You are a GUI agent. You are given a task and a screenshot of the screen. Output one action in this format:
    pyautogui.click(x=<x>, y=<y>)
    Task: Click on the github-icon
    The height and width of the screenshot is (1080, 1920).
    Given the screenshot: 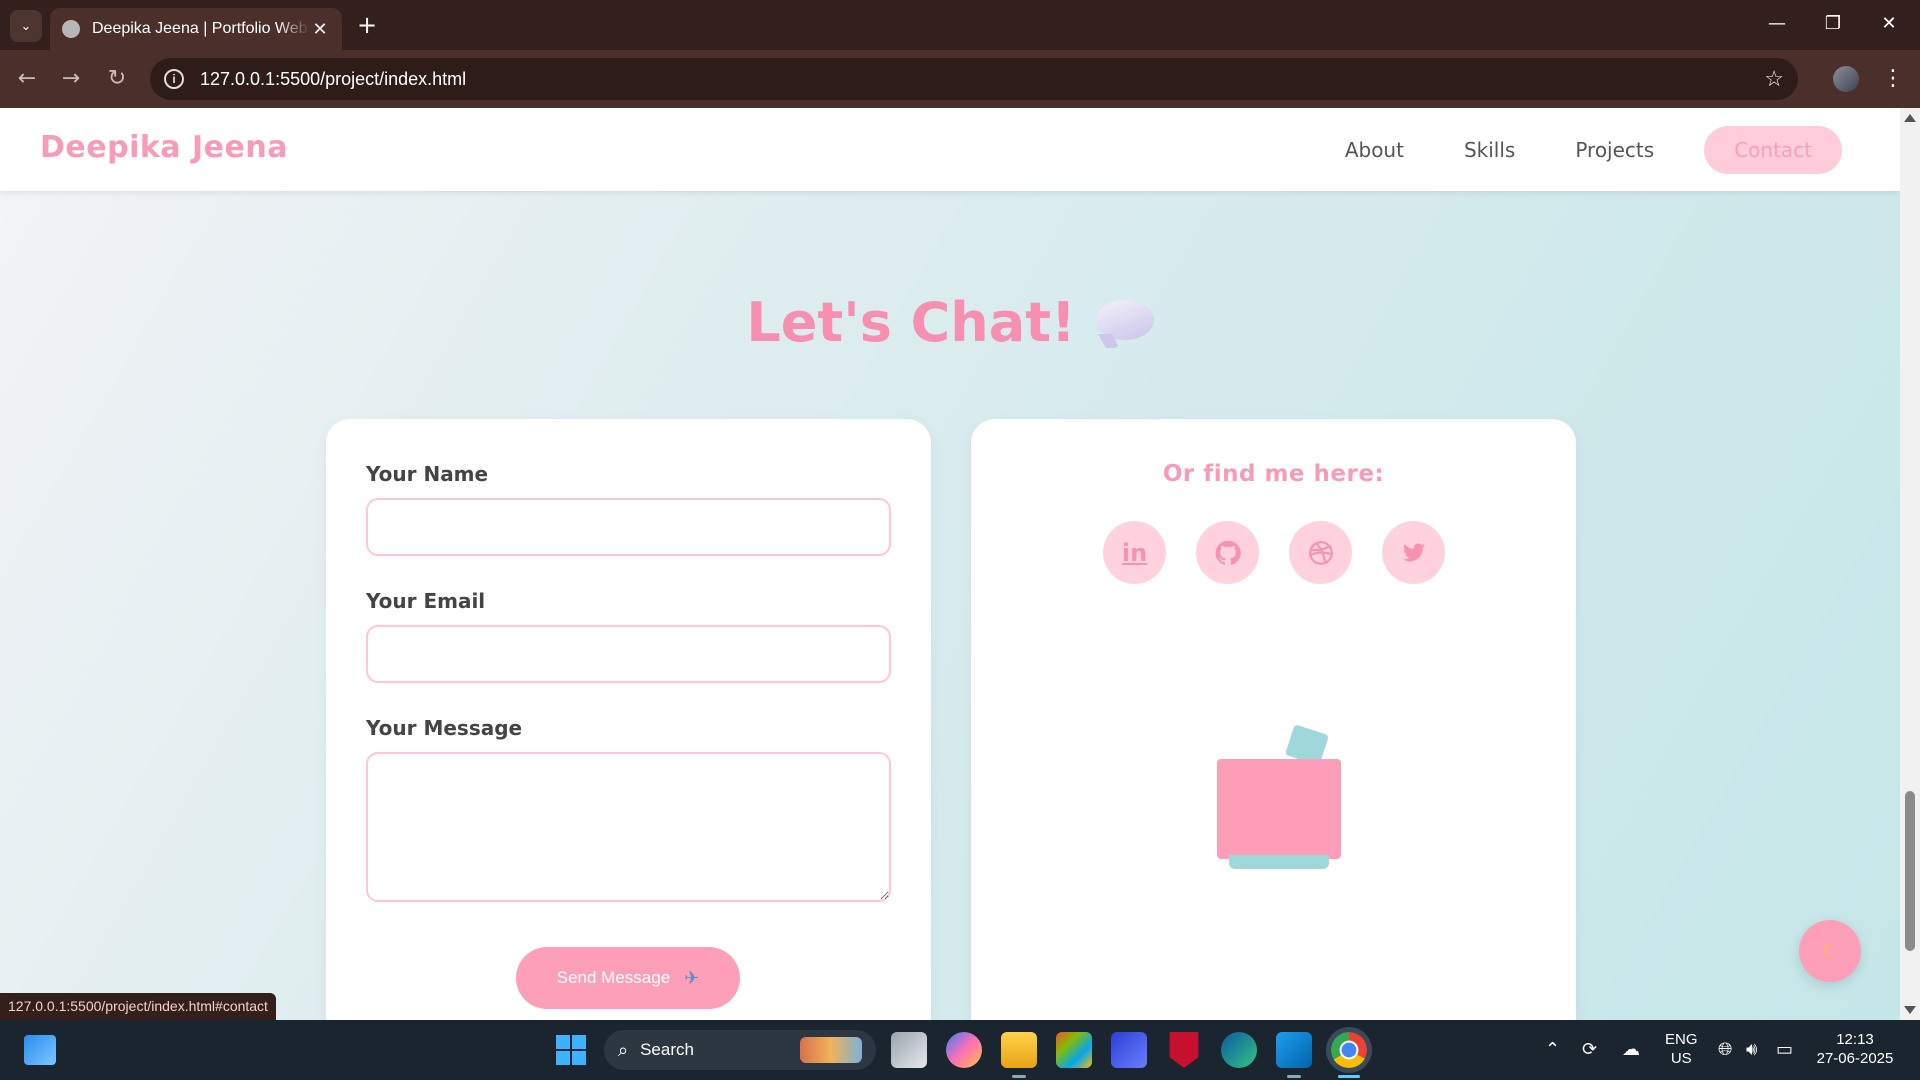 What is the action you would take?
    pyautogui.click(x=1227, y=552)
    